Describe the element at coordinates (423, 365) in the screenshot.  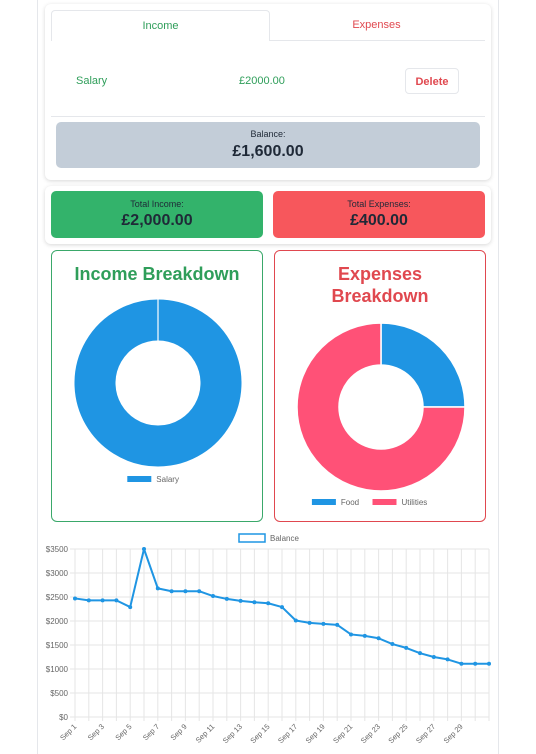
I see `pie-slice-food` at that location.